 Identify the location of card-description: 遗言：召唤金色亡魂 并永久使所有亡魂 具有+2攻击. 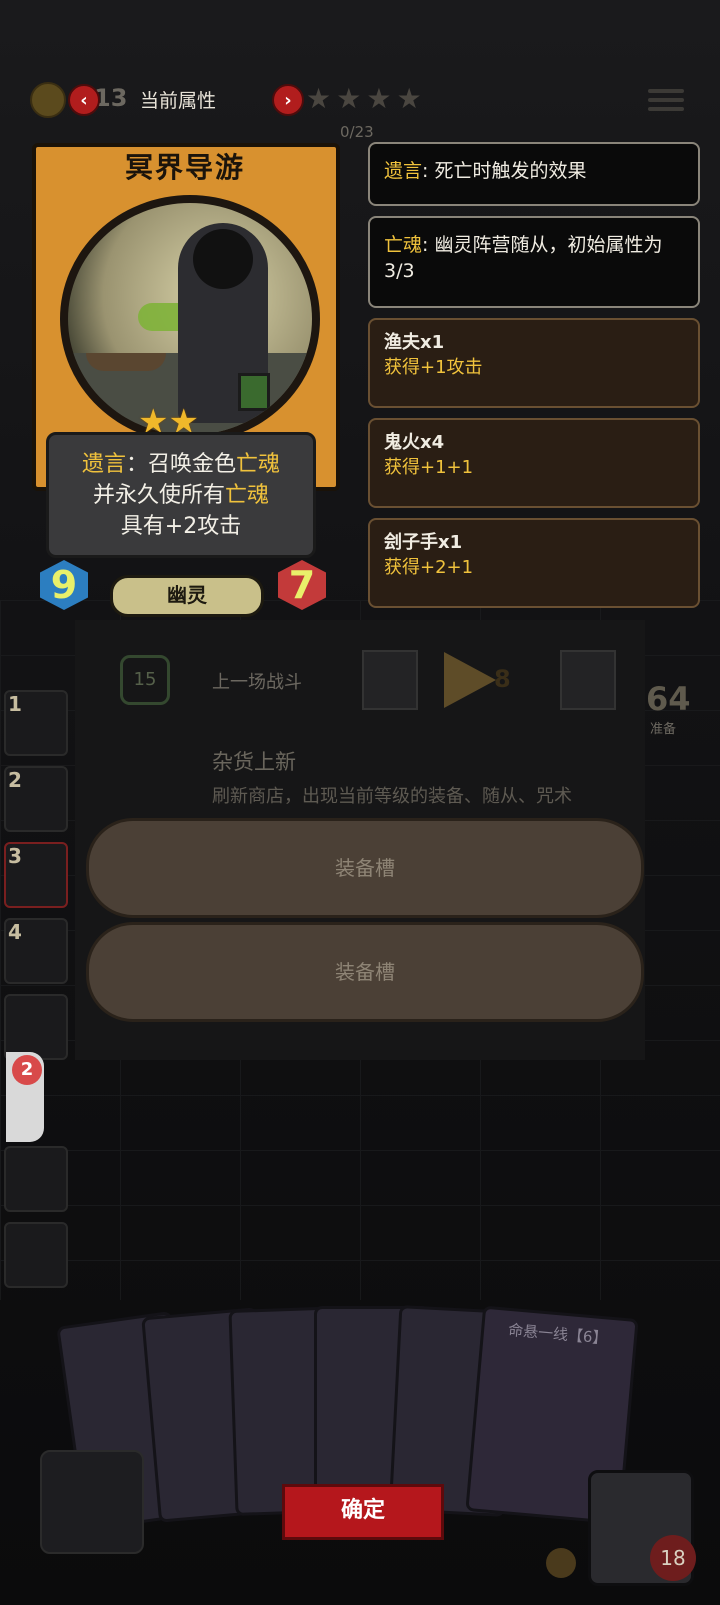
(181, 495).